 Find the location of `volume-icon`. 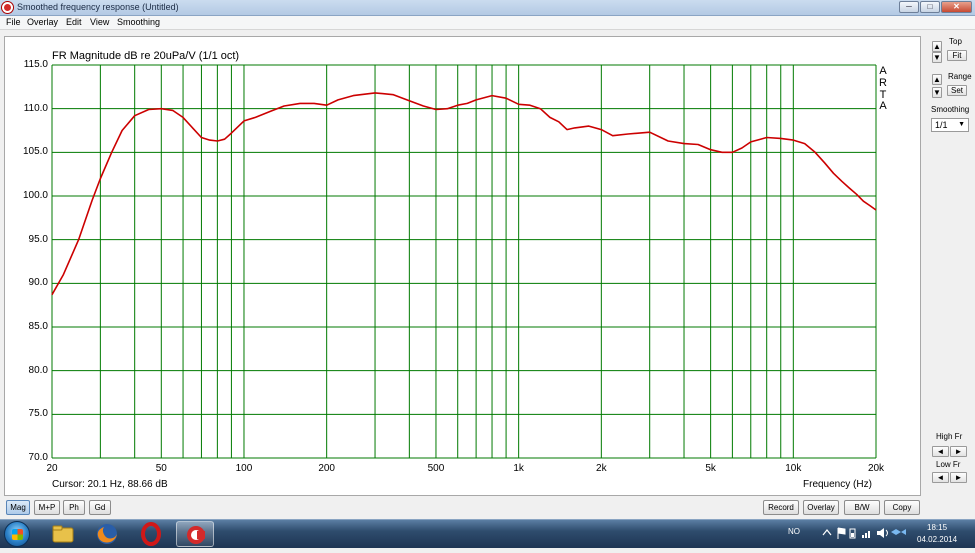

volume-icon is located at coordinates (882, 533).